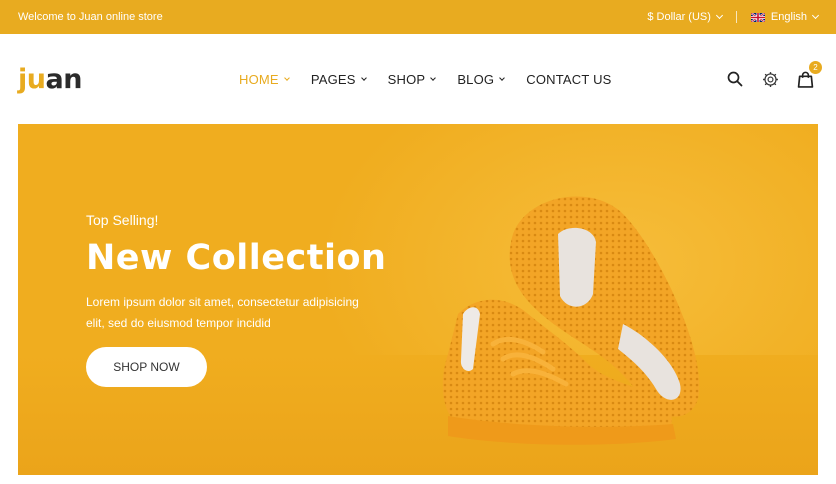 The width and height of the screenshot is (836, 484). I want to click on settings-button, so click(770, 79).